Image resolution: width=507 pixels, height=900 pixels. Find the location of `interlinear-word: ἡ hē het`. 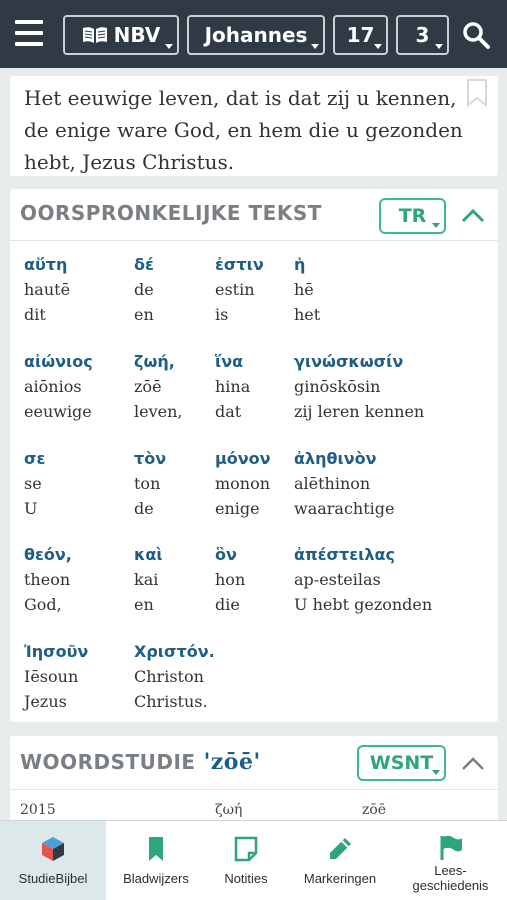

interlinear-word: ἡ hē het is located at coordinates (394, 290).